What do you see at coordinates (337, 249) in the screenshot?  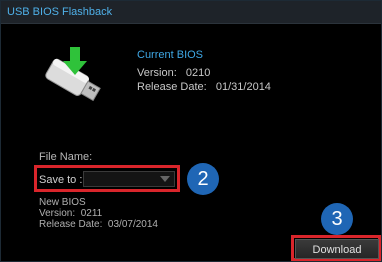 I see `download-button: Download` at bounding box center [337, 249].